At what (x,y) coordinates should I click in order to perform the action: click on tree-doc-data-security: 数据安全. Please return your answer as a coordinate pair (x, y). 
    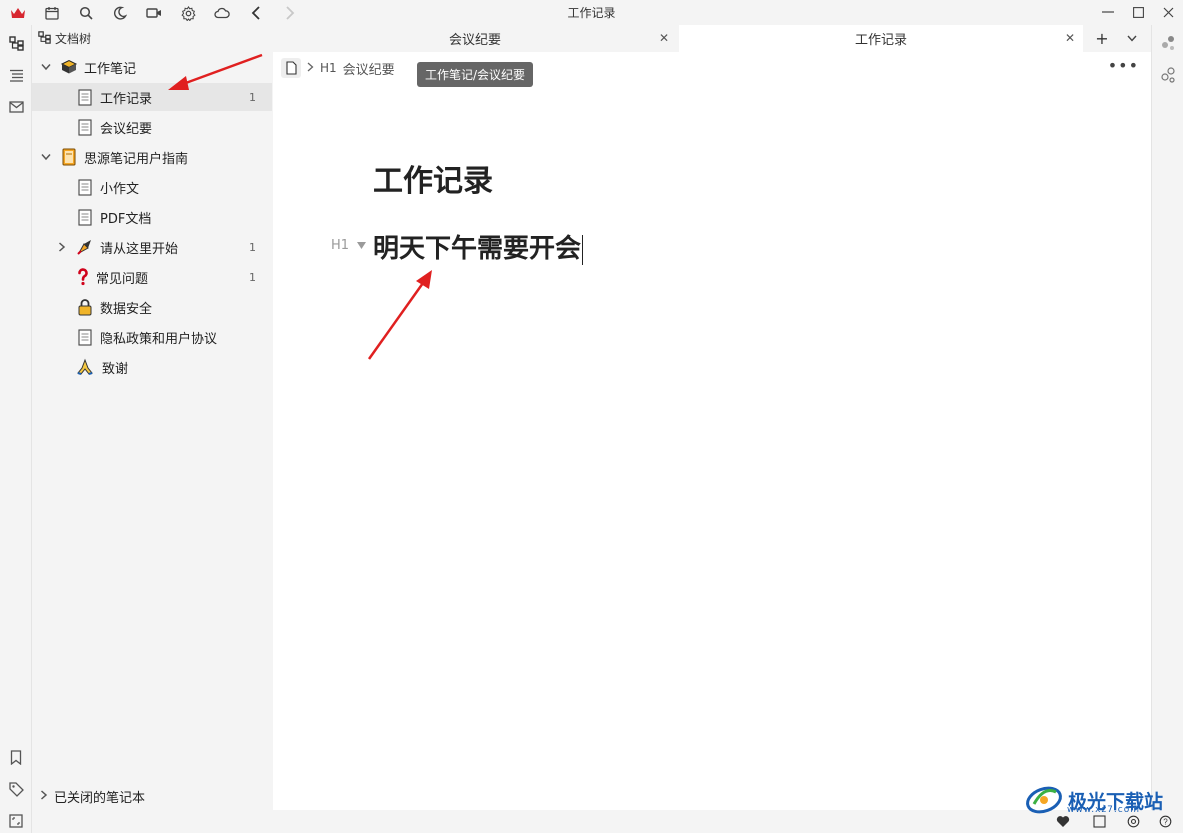
    Looking at the image, I should click on (152, 307).